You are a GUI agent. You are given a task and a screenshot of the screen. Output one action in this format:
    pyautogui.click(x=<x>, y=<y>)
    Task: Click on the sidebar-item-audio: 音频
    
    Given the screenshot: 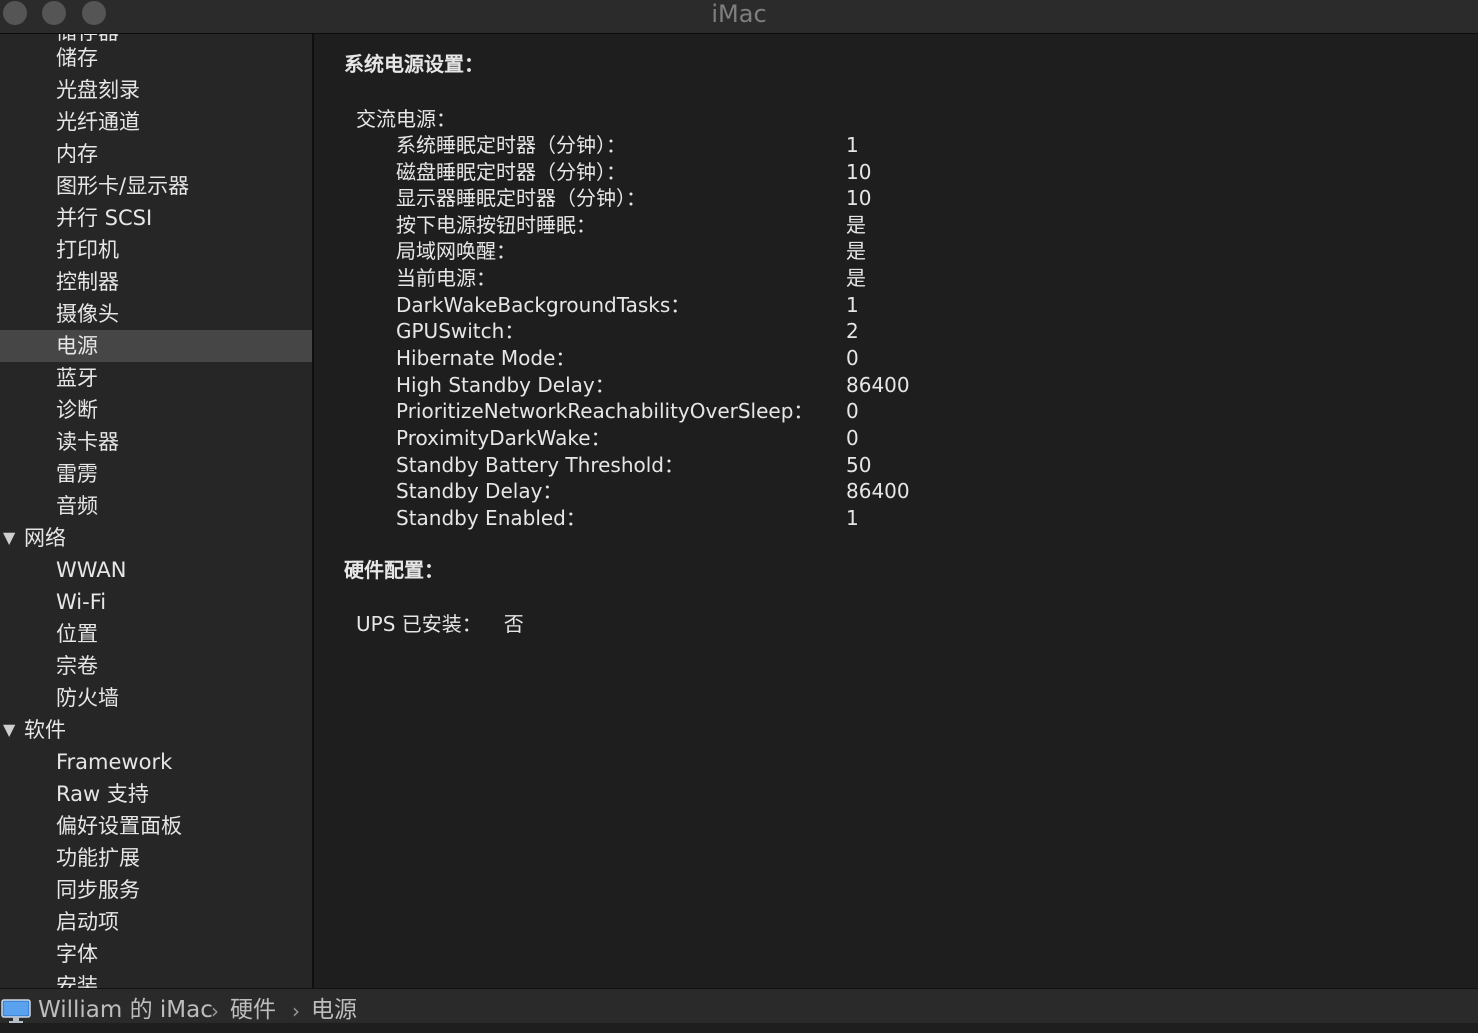 What is the action you would take?
    pyautogui.click(x=156, y=506)
    